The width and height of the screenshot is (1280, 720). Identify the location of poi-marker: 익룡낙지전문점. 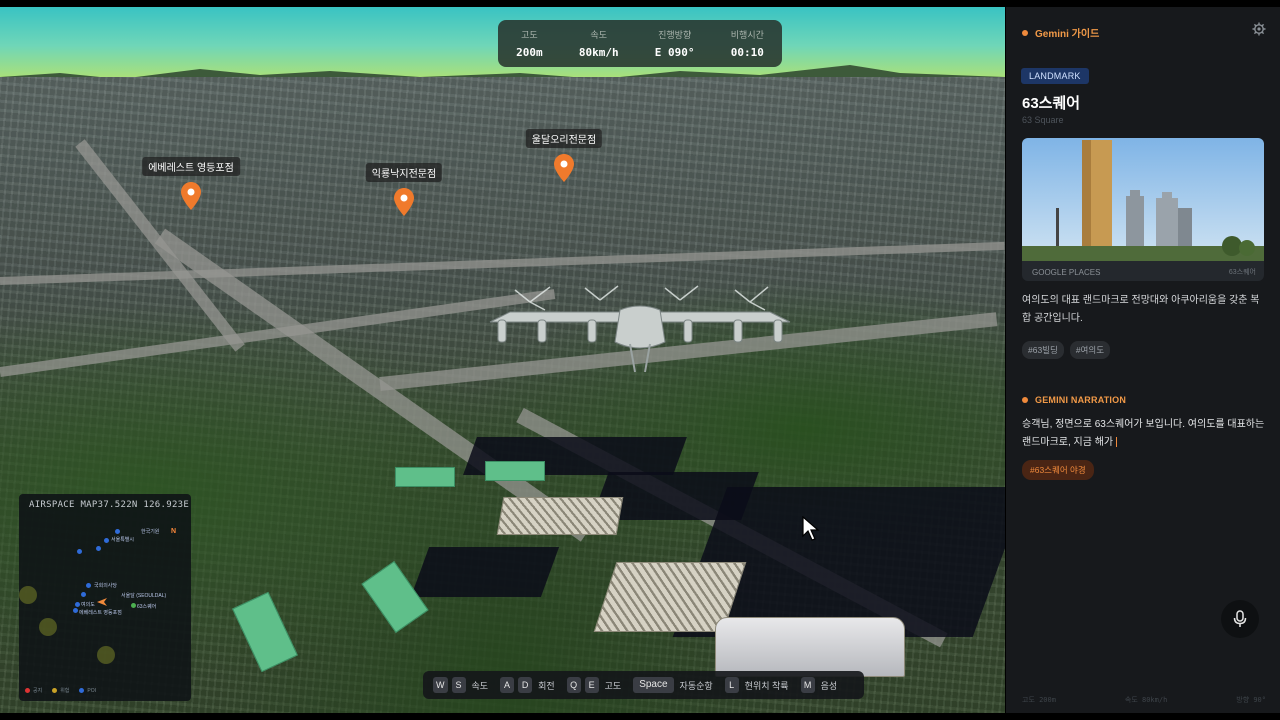
(404, 189).